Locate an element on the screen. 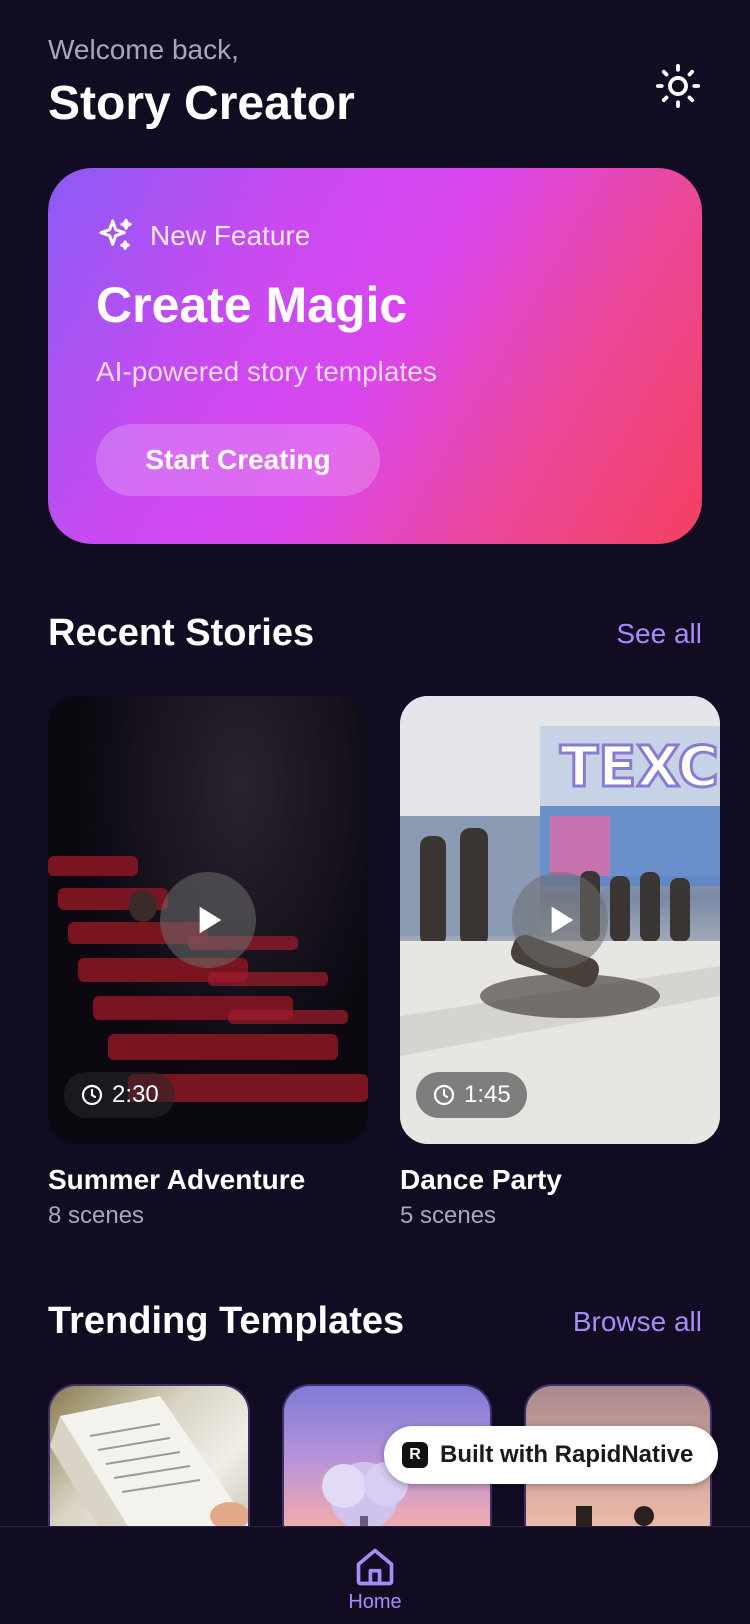 The height and width of the screenshot is (1624, 750). built-with-label: Built with RapidNative is located at coordinates (567, 1454).